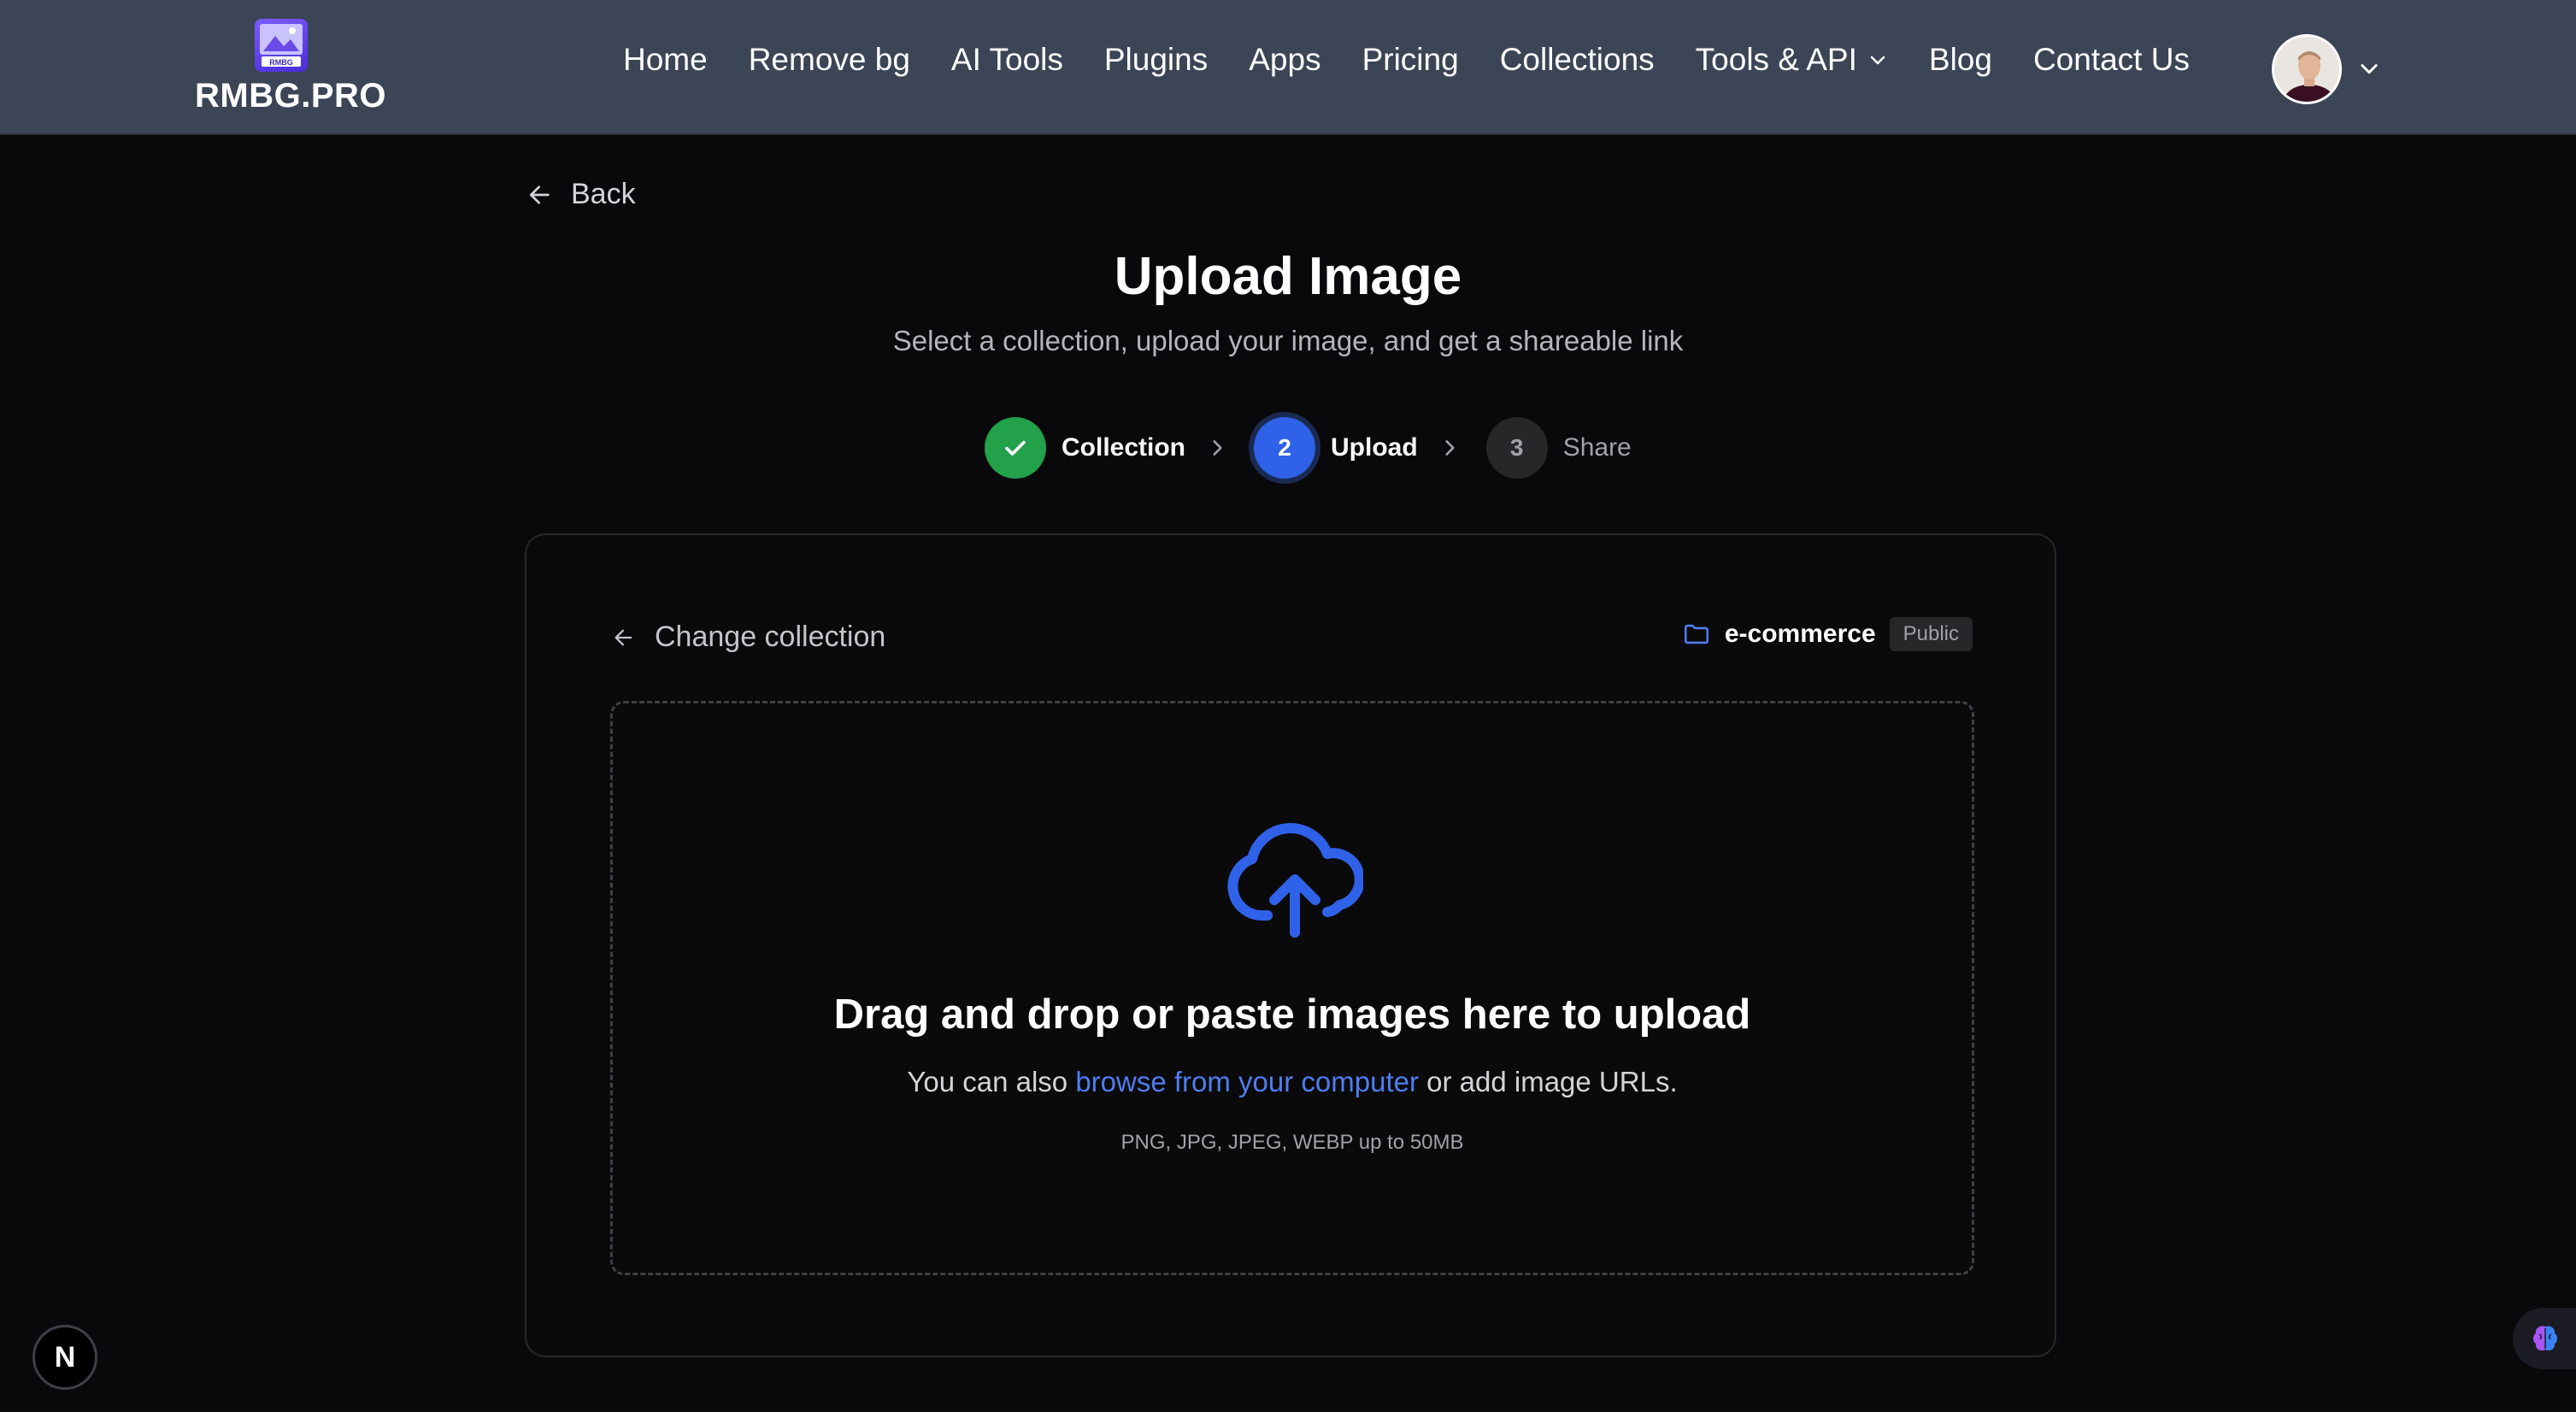 Image resolution: width=2576 pixels, height=1412 pixels. What do you see at coordinates (64, 1357) in the screenshot?
I see `nextjs-dev-badge: N` at bounding box center [64, 1357].